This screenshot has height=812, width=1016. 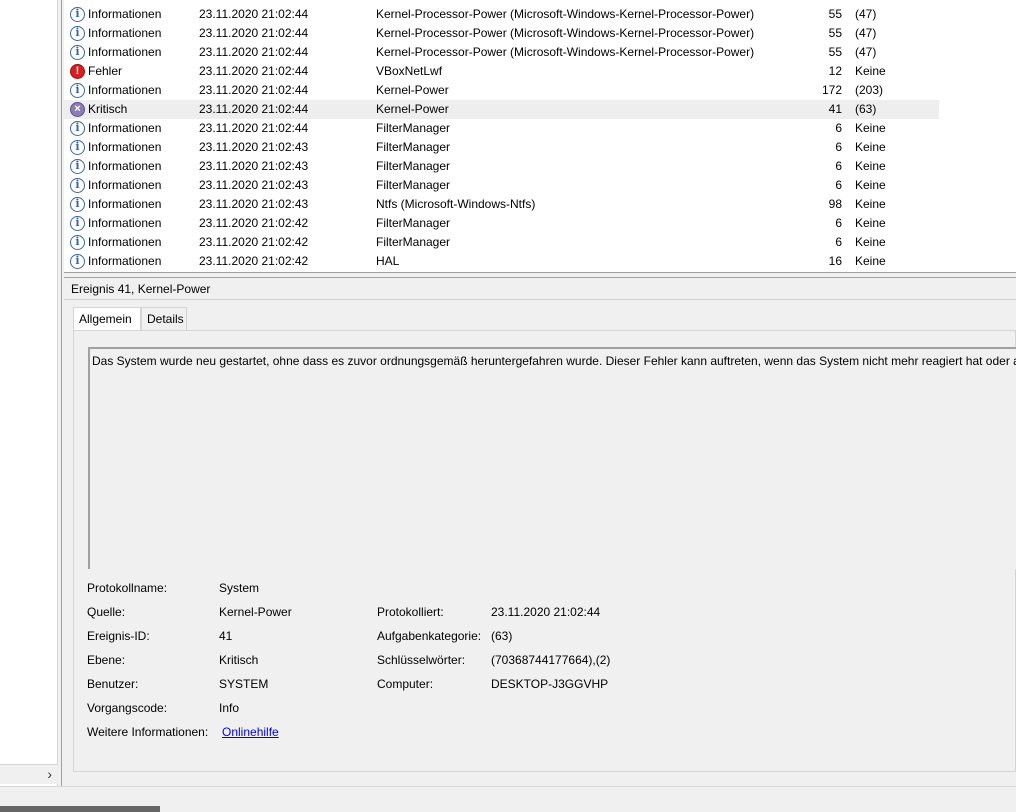 I want to click on source-value: Kernel-Power, so click(x=255, y=612).